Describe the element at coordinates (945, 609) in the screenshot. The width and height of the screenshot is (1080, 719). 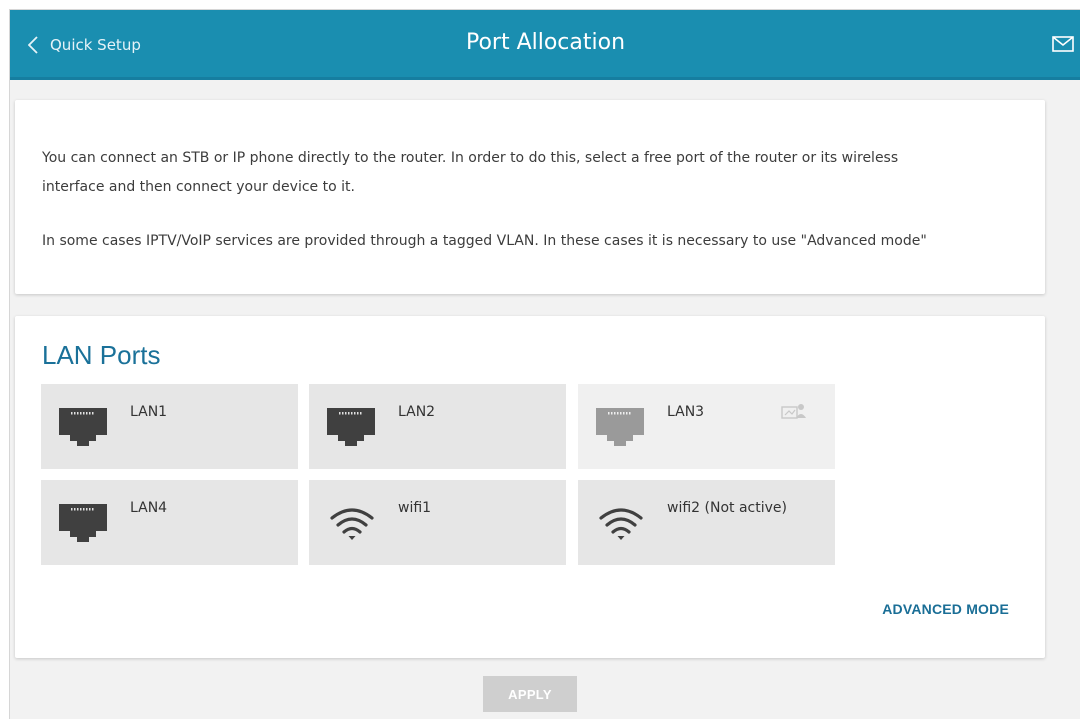
I see `advanced-mode-link: ADVANCED MODE` at that location.